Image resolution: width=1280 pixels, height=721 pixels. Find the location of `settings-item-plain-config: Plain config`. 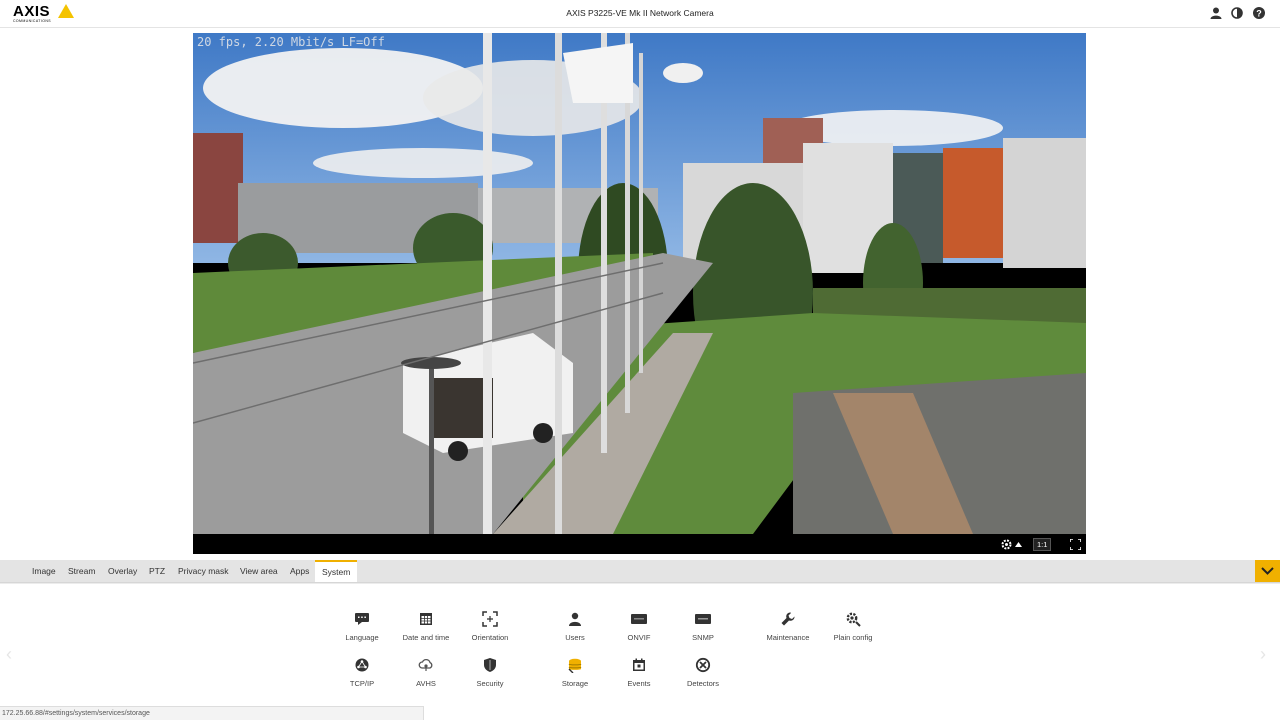

settings-item-plain-config: Plain config is located at coordinates (853, 626).